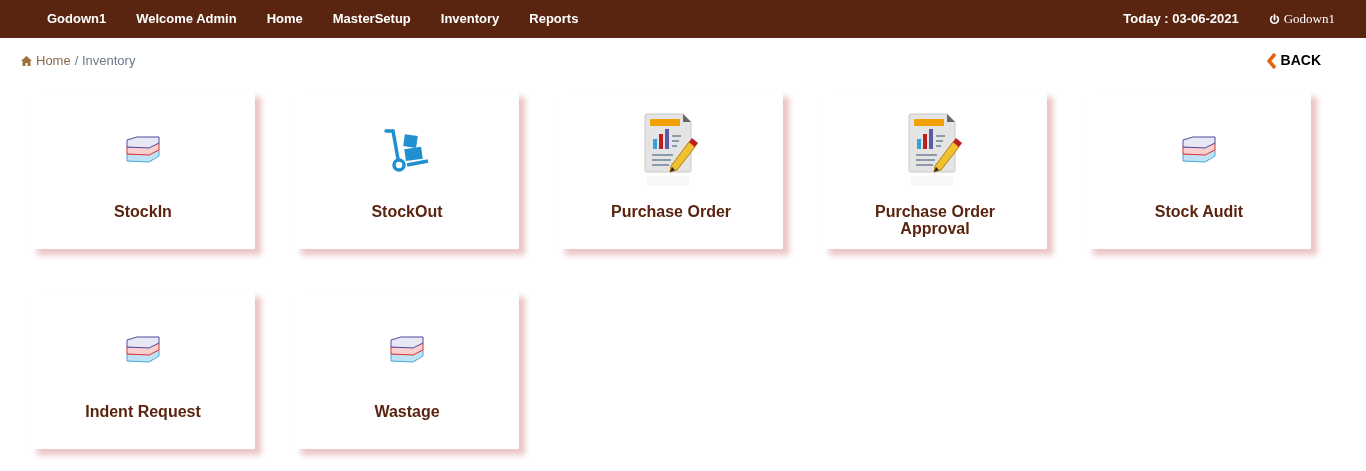 This screenshot has height=471, width=1366. Describe the element at coordinates (1199, 170) in the screenshot. I see `menu-tile: Stock Audit` at that location.